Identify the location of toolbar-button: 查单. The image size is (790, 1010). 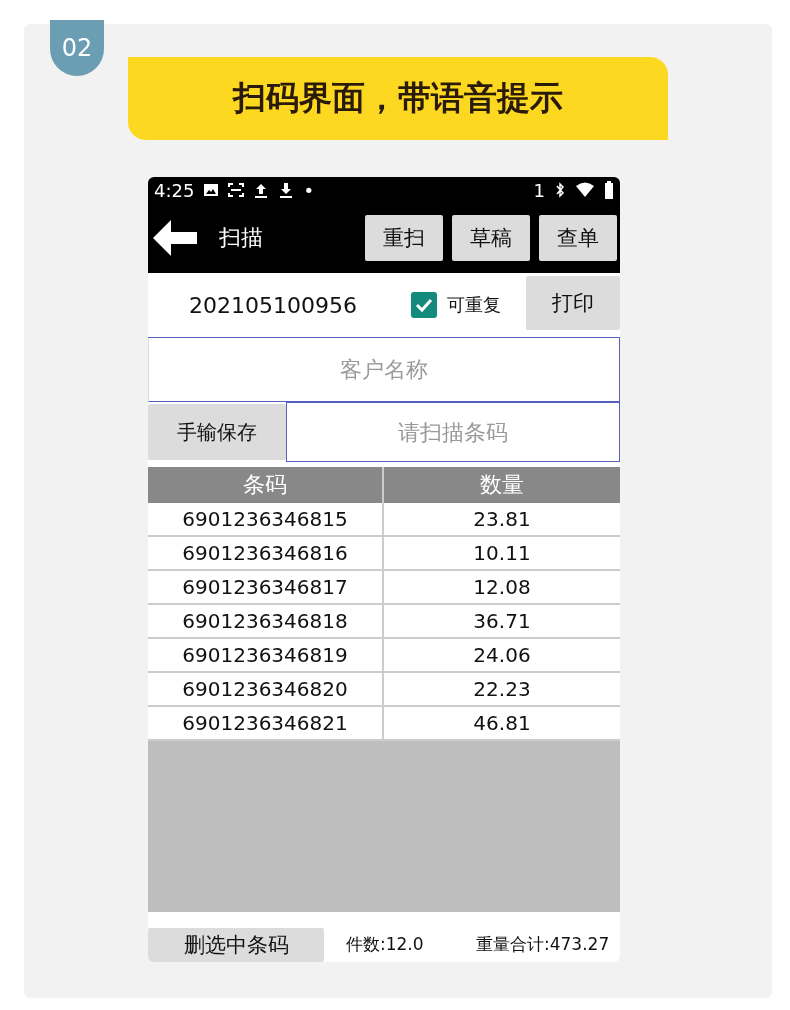
(578, 238).